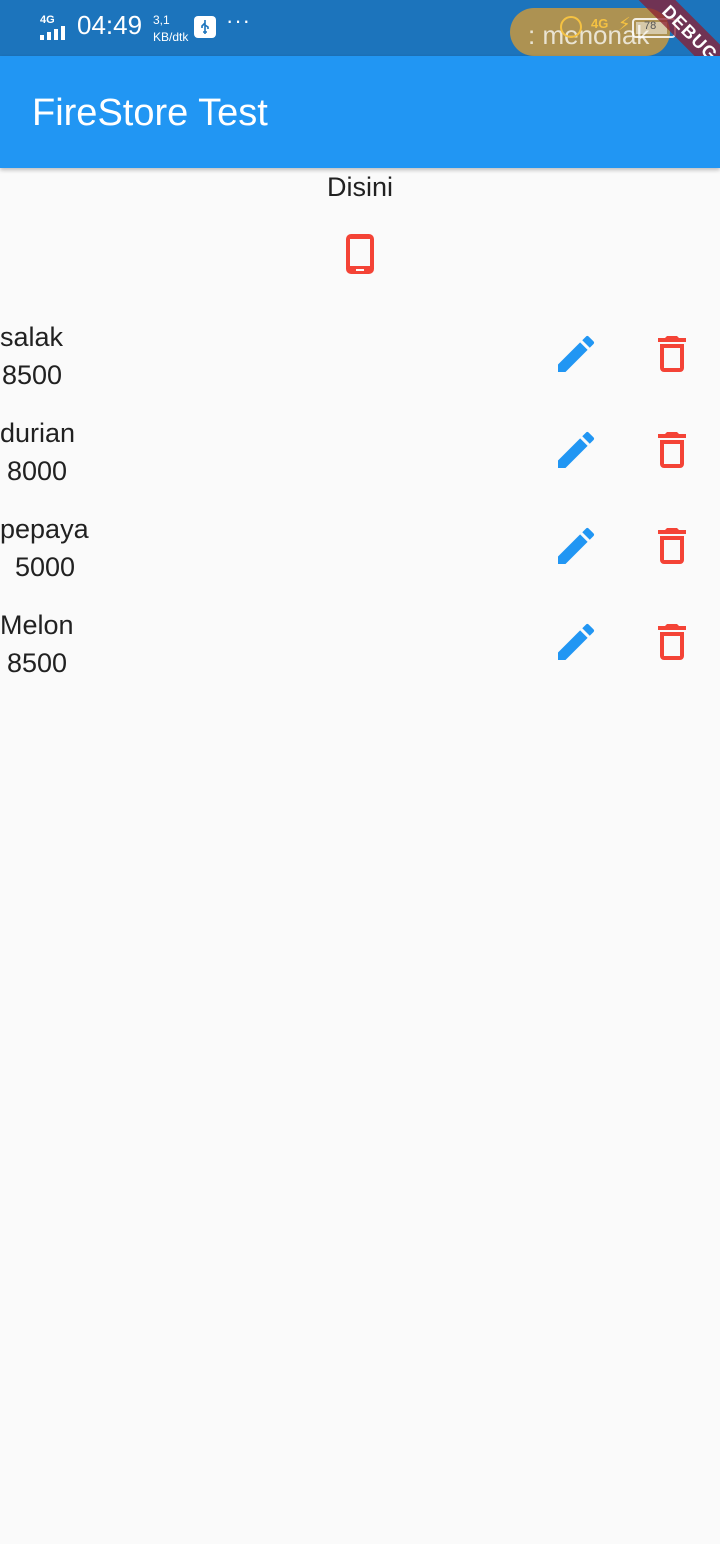 This screenshot has height=1544, width=720. I want to click on smartphone-icon, so click(360, 254).